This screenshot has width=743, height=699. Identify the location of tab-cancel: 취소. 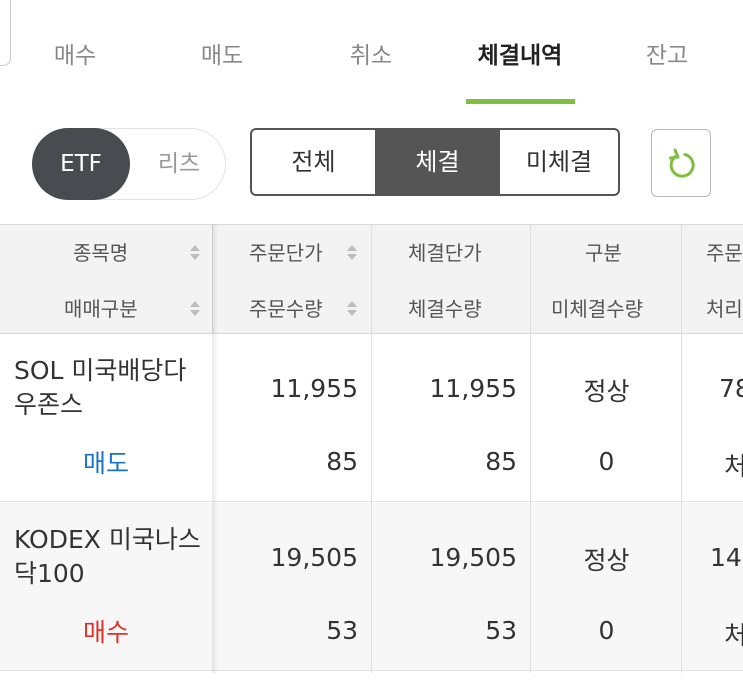
(371, 56).